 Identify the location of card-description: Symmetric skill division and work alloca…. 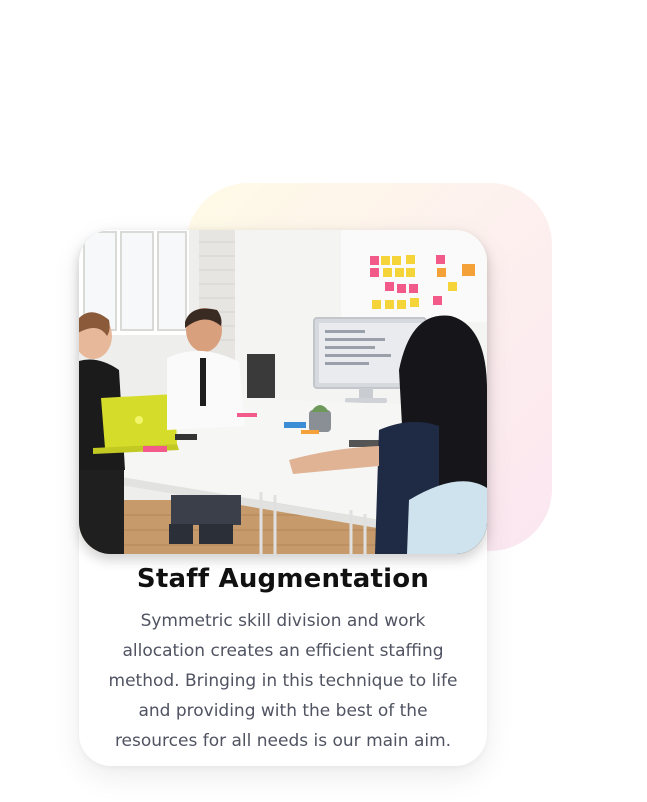
(283, 681).